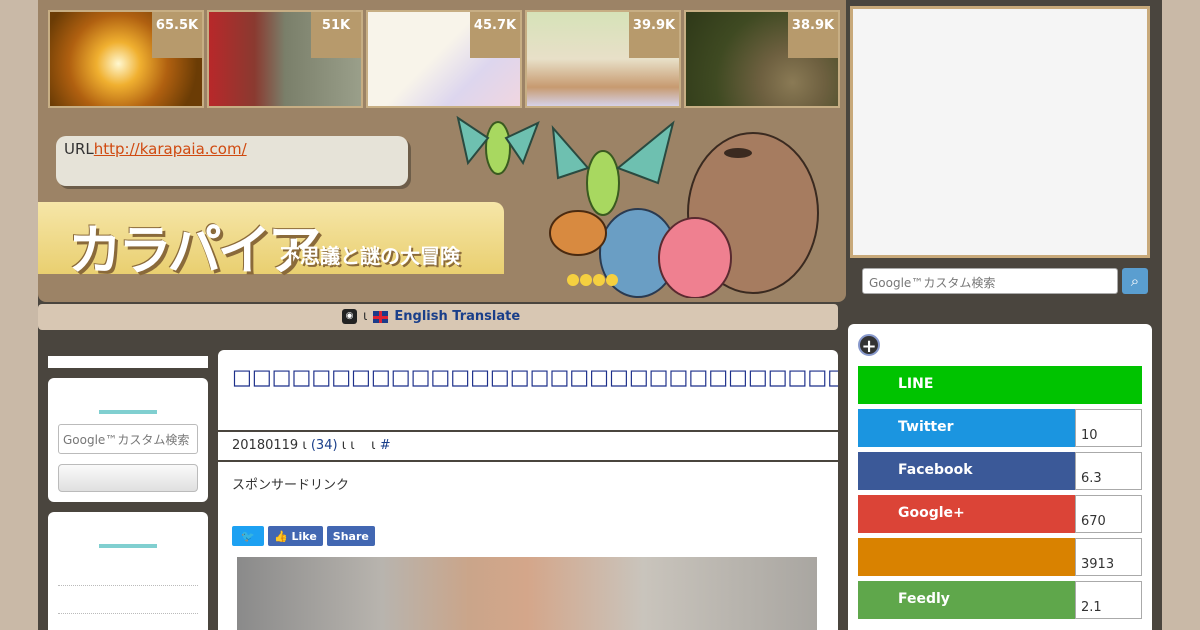  I want to click on article-date: 20180119, so click(265, 445).